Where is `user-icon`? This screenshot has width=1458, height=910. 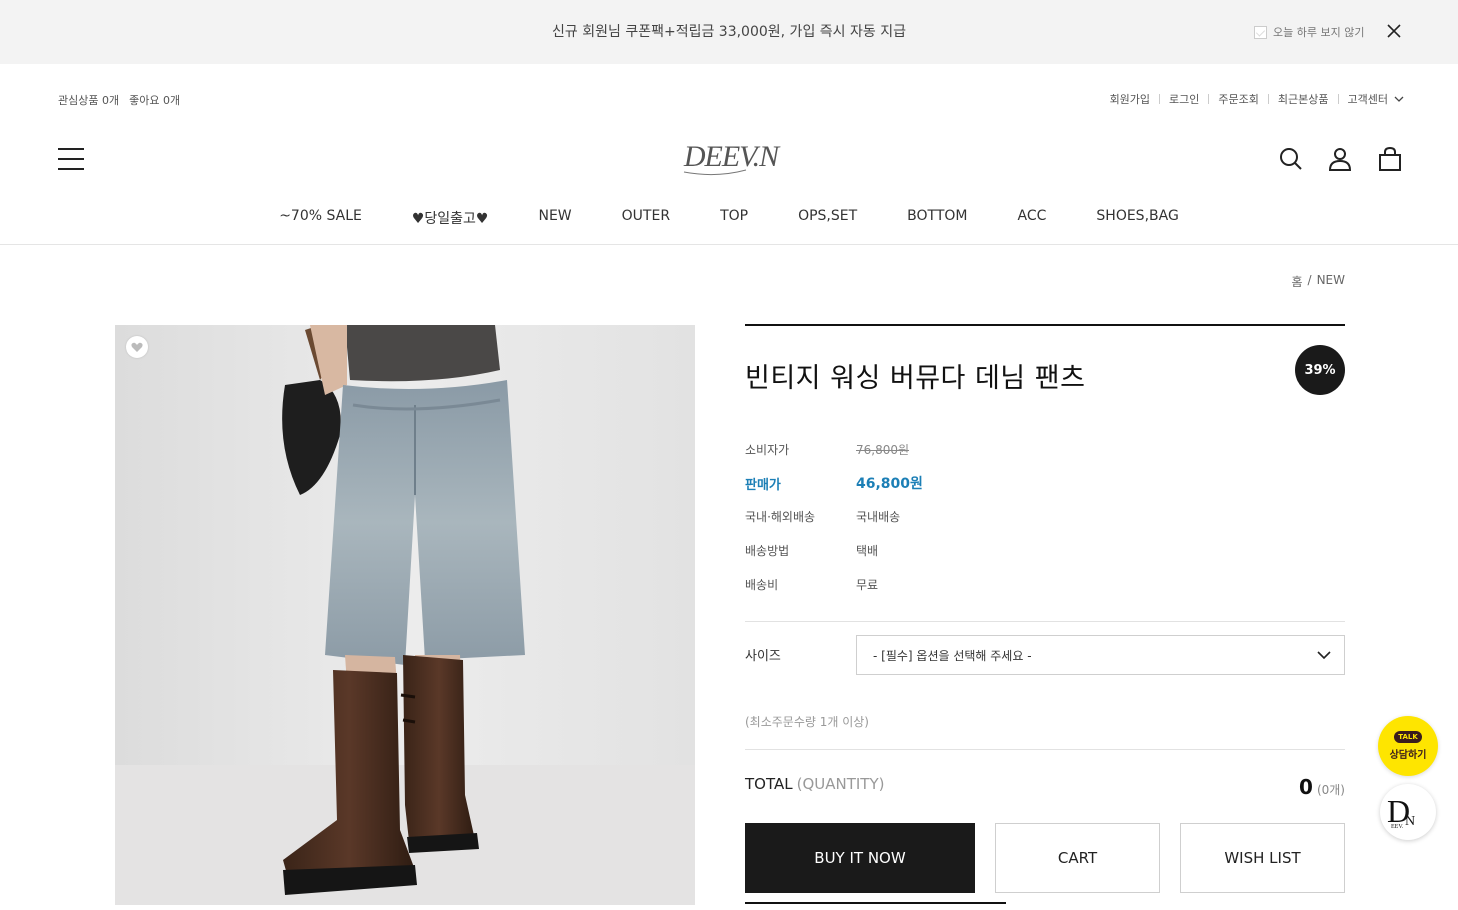 user-icon is located at coordinates (1340, 159).